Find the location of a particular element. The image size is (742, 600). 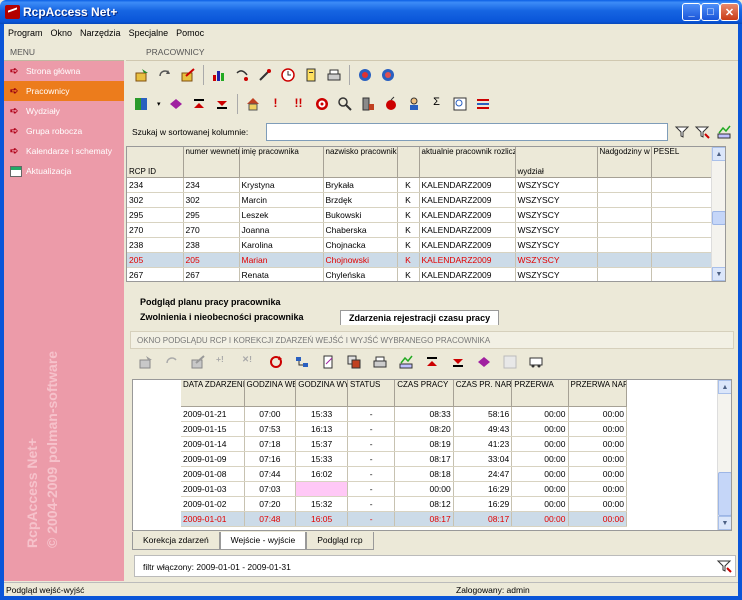

column-header: wydział is located at coordinates (556, 162).